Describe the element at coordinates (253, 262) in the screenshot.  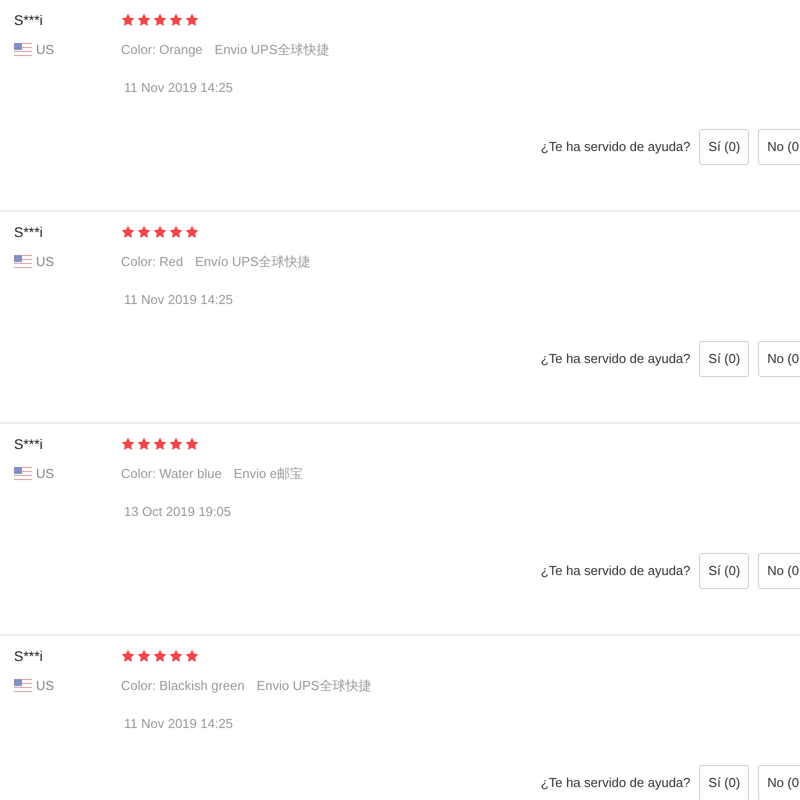
I see `shipping-attribute: Envío UPS全球快捷` at that location.